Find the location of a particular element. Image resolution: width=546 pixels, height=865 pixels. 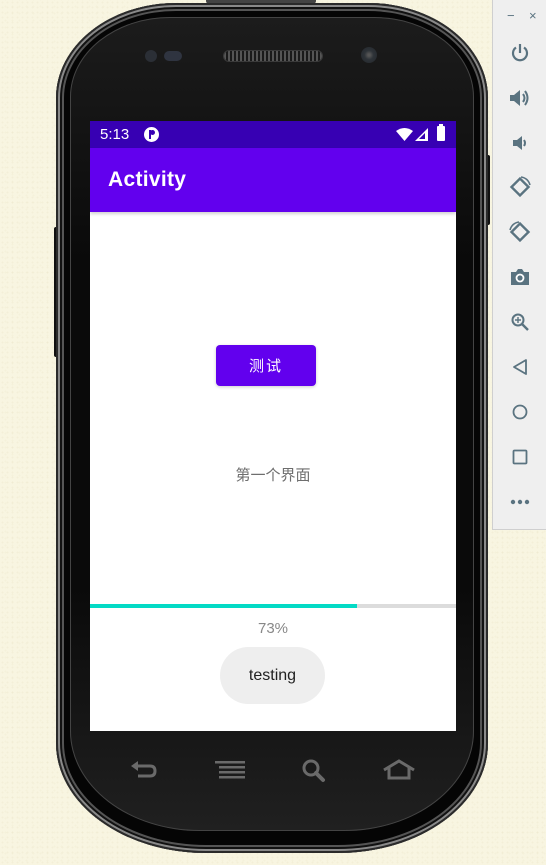

emulator-toolbar: − × is located at coordinates (519, 265).